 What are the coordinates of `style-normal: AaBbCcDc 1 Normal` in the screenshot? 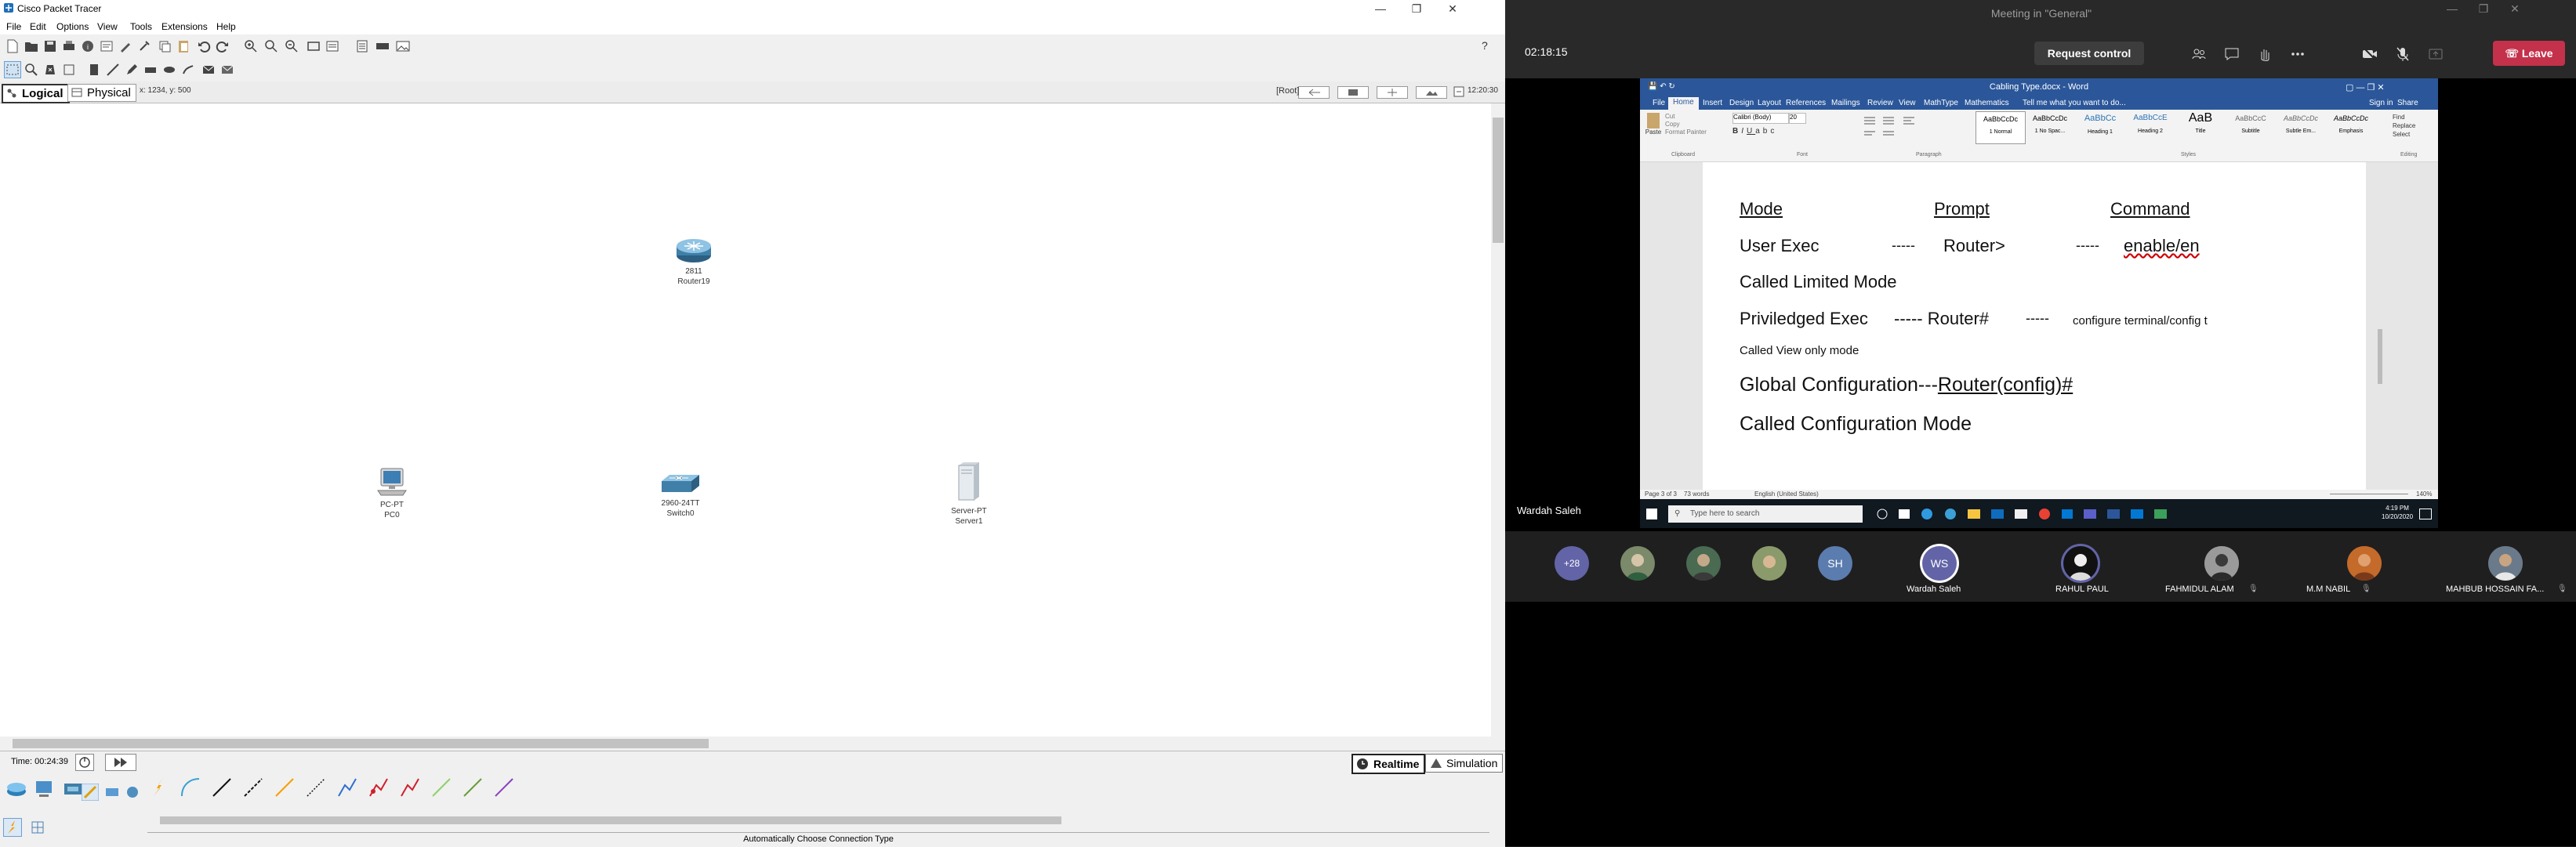 It's located at (2001, 128).